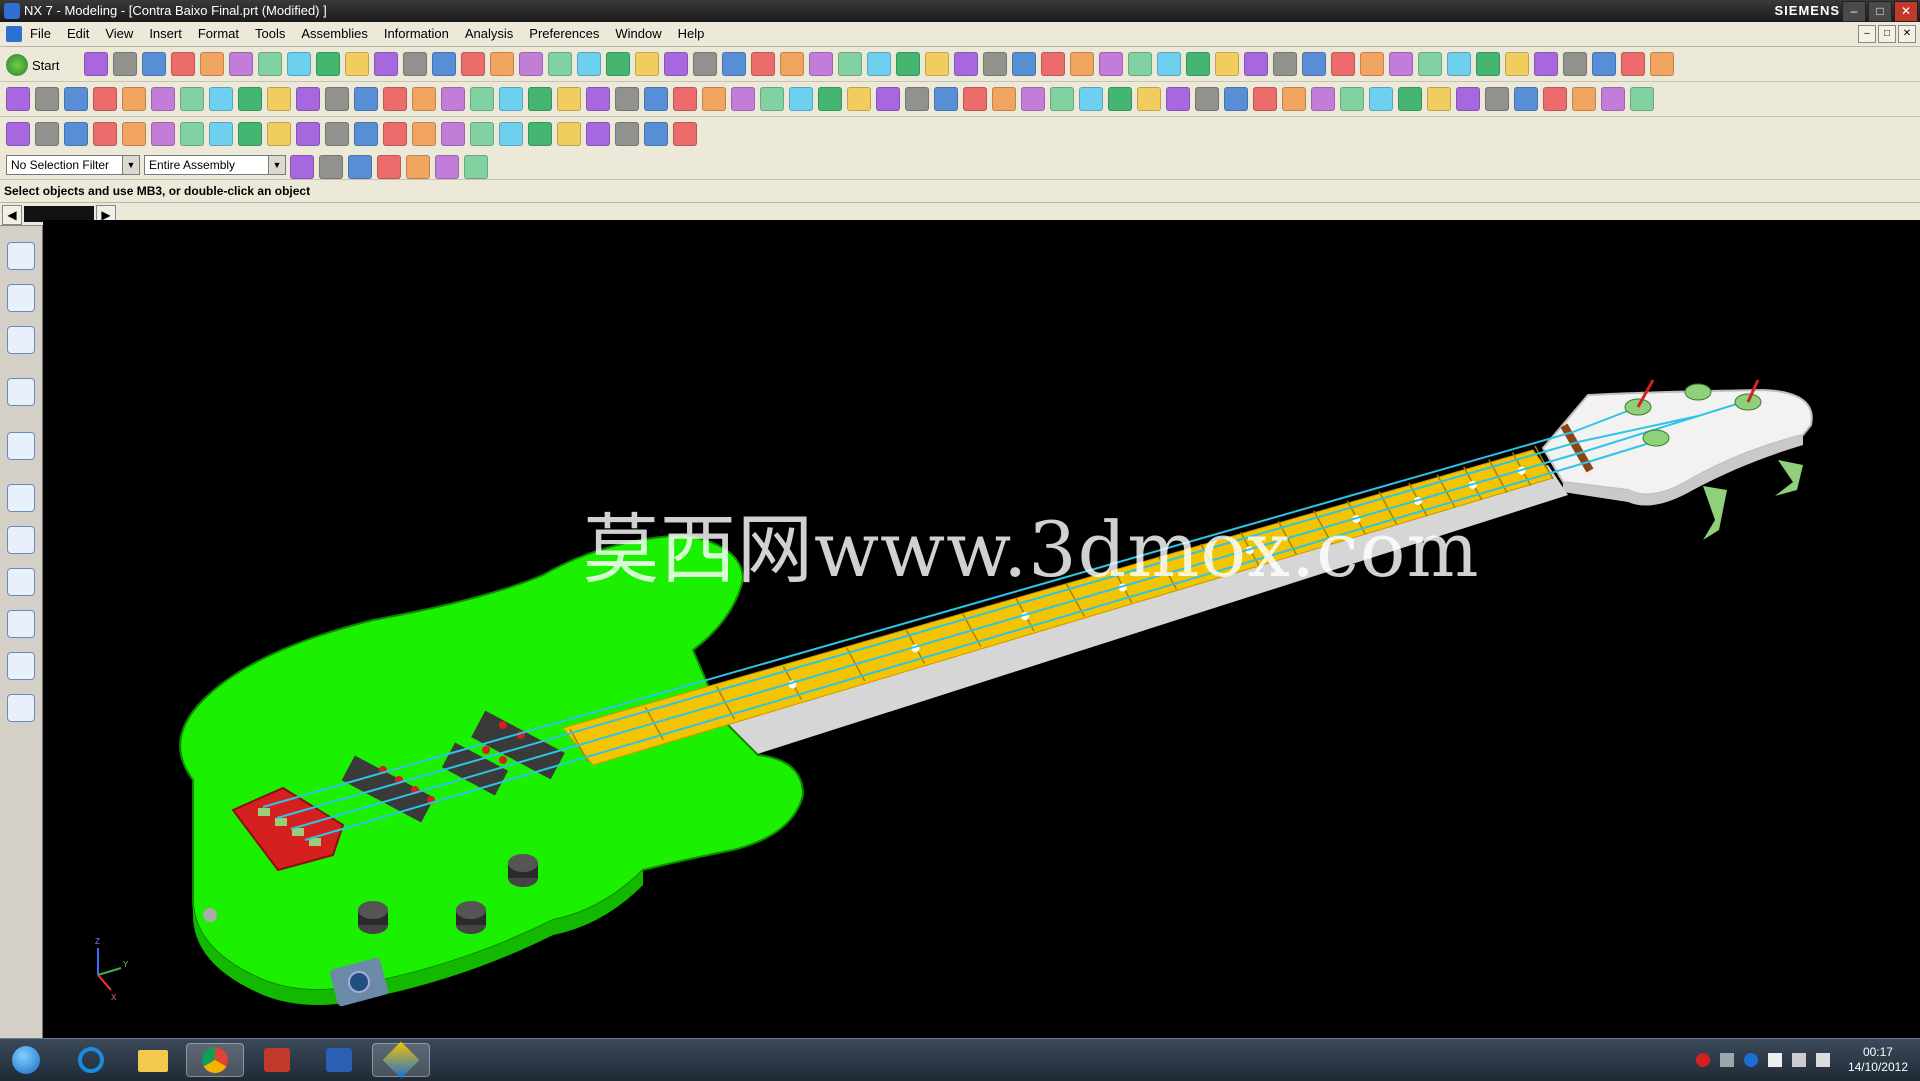 The height and width of the screenshot is (1081, 1920). I want to click on scope-dropdown: Entire Assembly ▼, so click(215, 165).